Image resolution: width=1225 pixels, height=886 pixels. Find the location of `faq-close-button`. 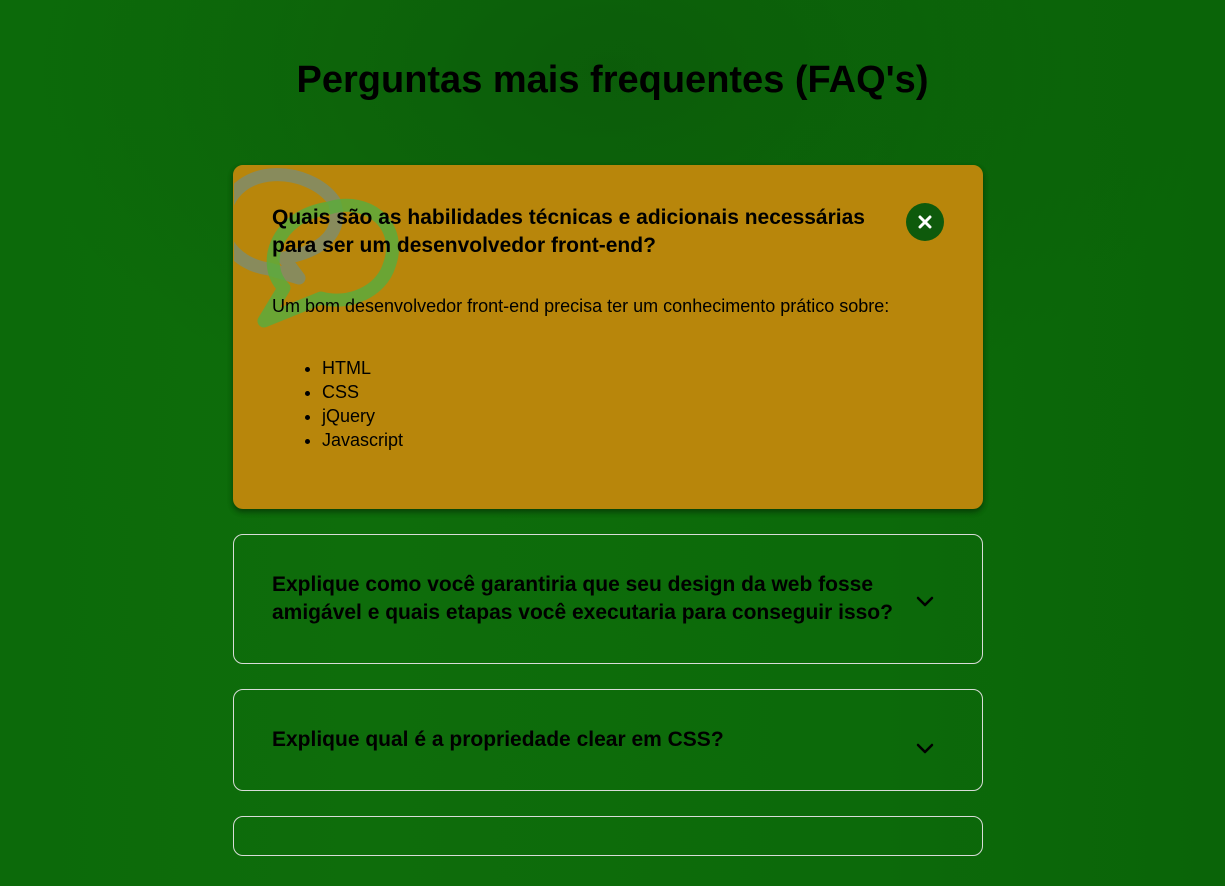

faq-close-button is located at coordinates (925, 222).